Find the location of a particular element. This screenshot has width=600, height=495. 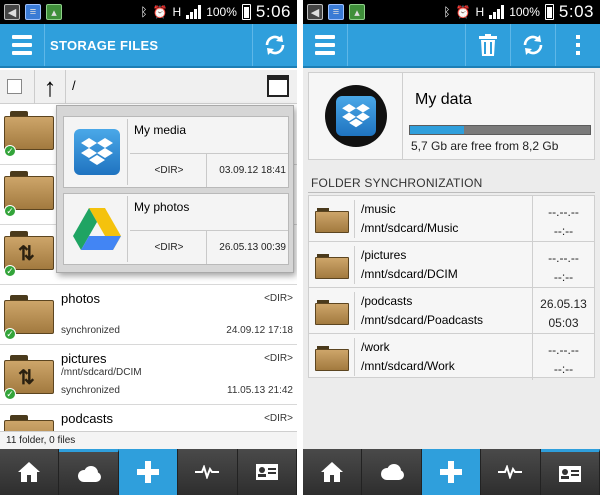

cloud-icon is located at coordinates (392, 472).